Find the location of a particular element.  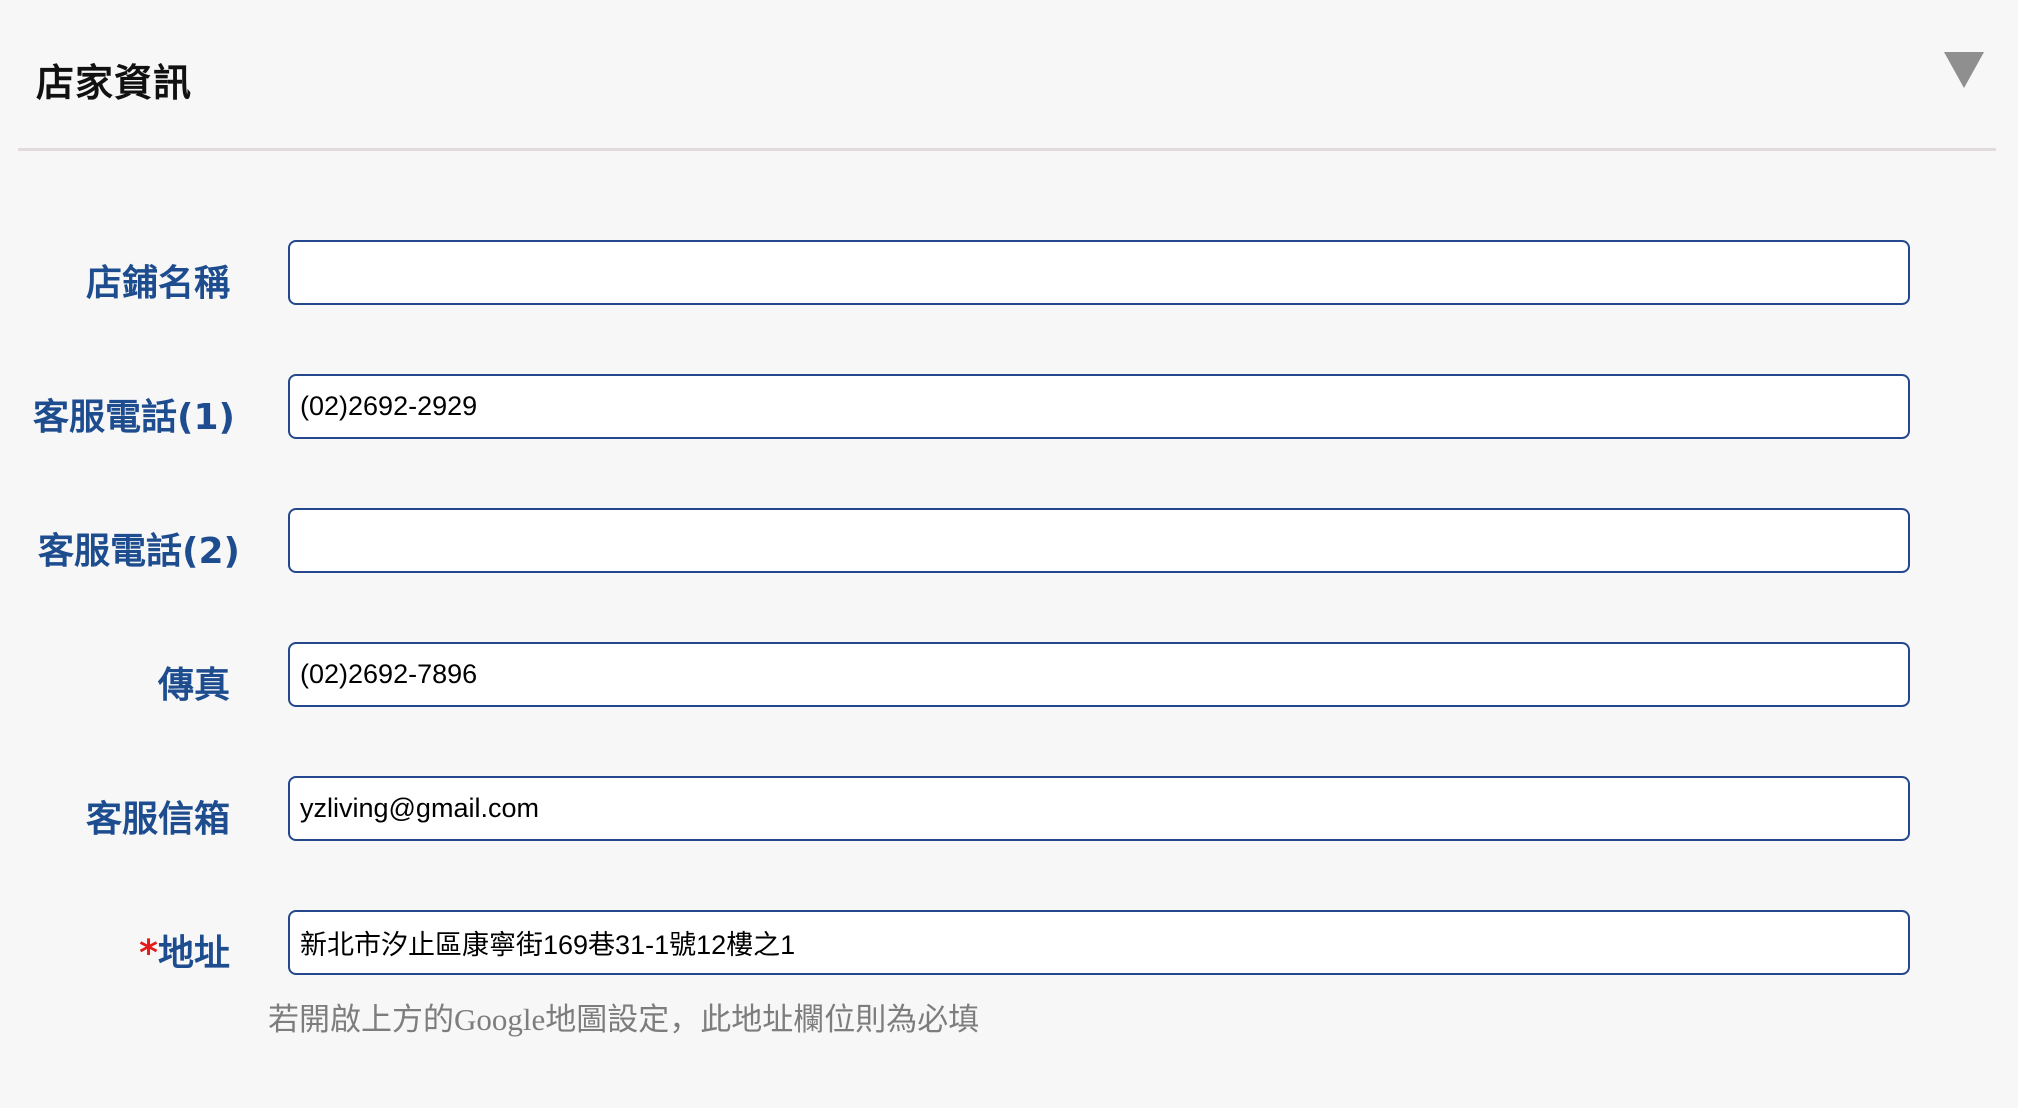

form-row-fax: 傳真 is located at coordinates (1009, 677).